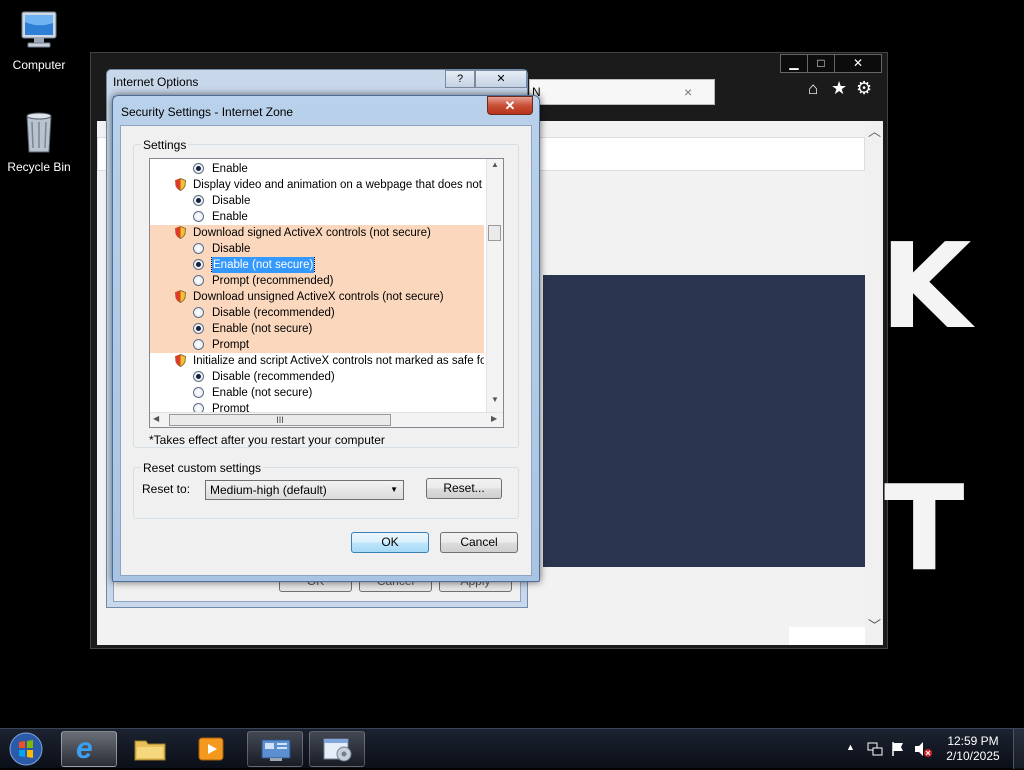 This screenshot has width=1024, height=770. Describe the element at coordinates (494, 418) in the screenshot. I see `scroll-right-icon: ▶` at that location.